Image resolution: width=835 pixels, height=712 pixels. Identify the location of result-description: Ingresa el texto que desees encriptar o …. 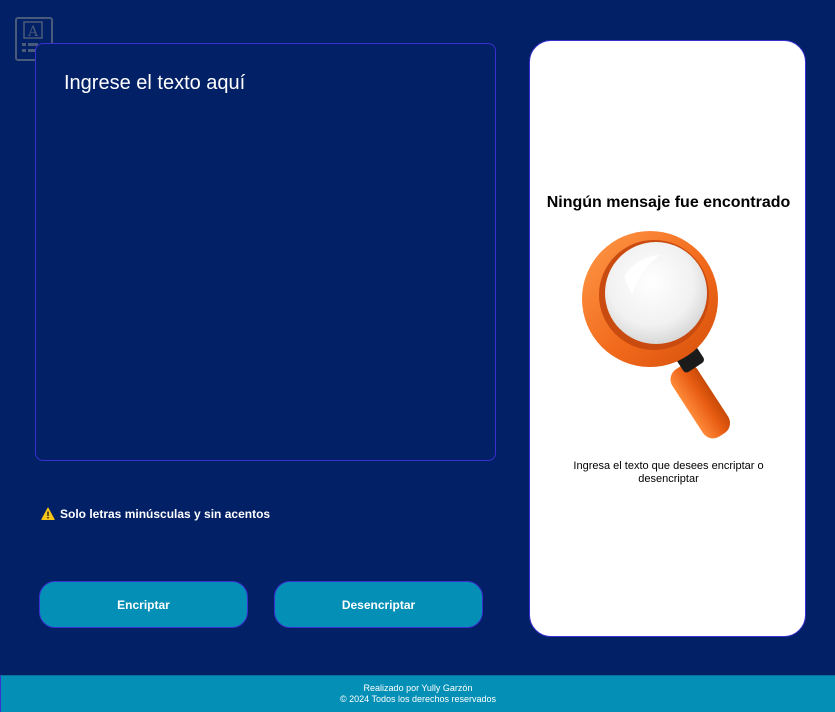
(668, 472).